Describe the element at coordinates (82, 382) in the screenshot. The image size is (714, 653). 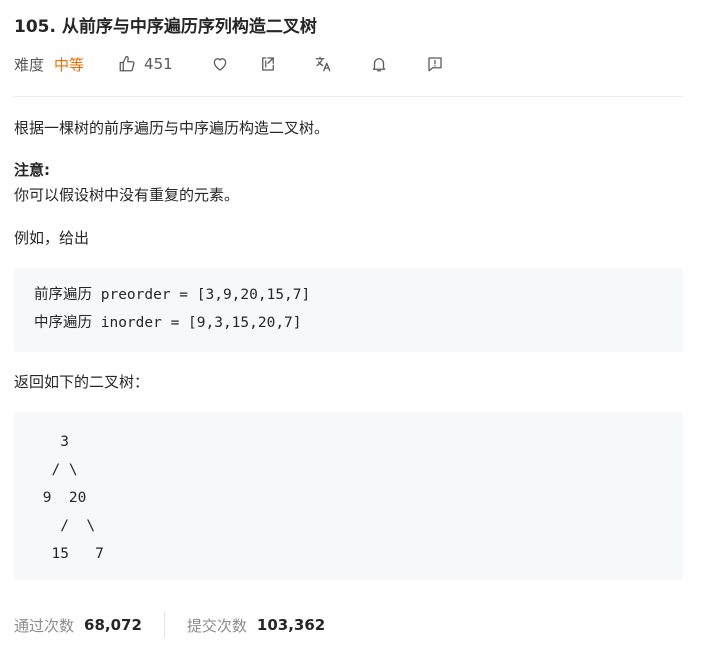
I see `tree-intro: 返回如下的二叉树：` at that location.